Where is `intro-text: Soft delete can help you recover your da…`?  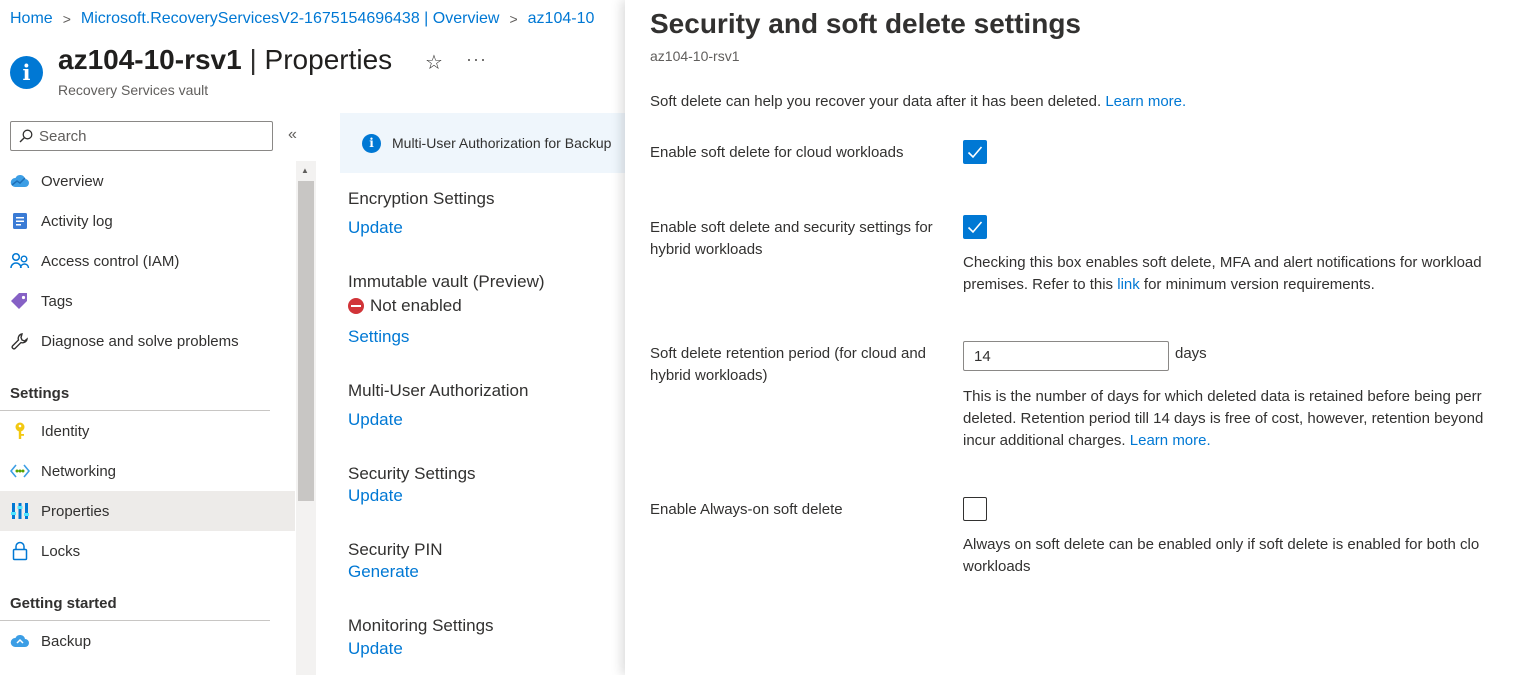
intro-text: Soft delete can help you recover your da… is located at coordinates (876, 101).